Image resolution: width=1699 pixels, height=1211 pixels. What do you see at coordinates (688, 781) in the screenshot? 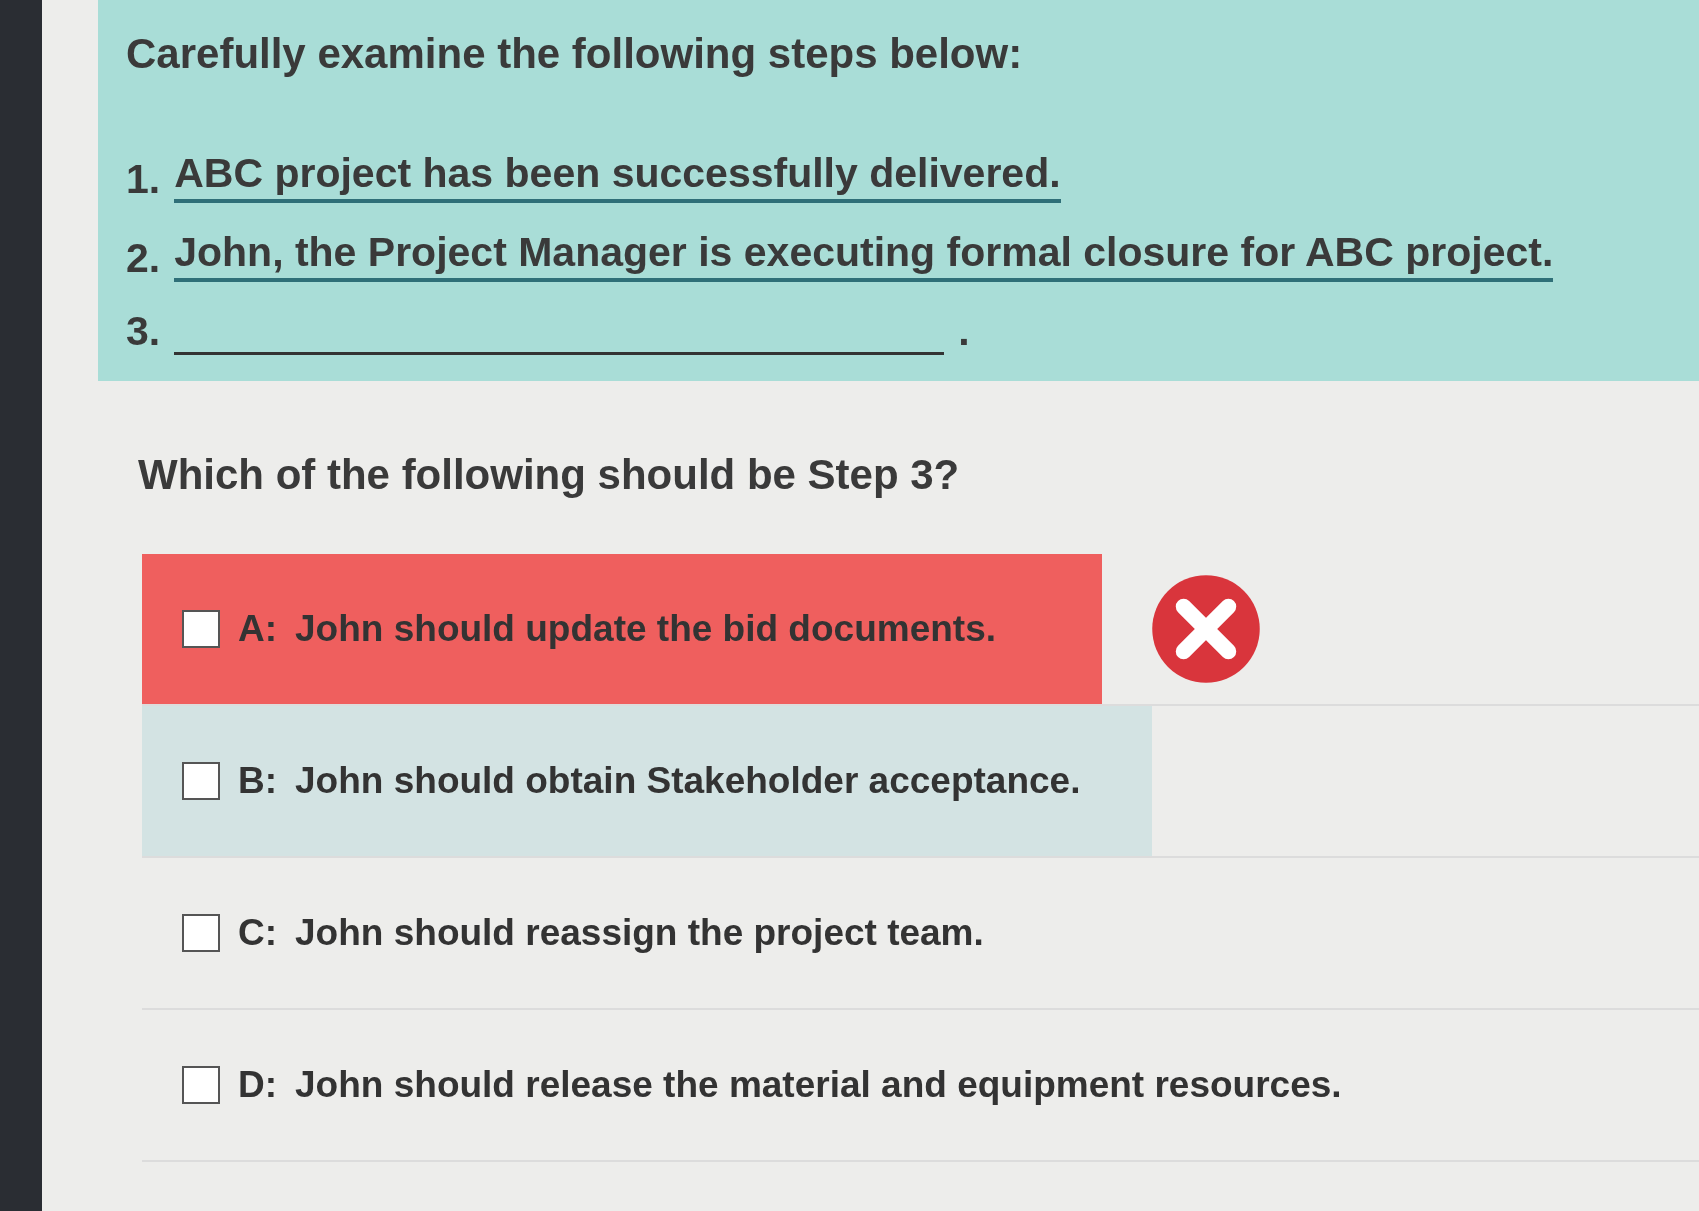
I see `option-text: John should obtain Stakeholder acceptance.` at bounding box center [688, 781].